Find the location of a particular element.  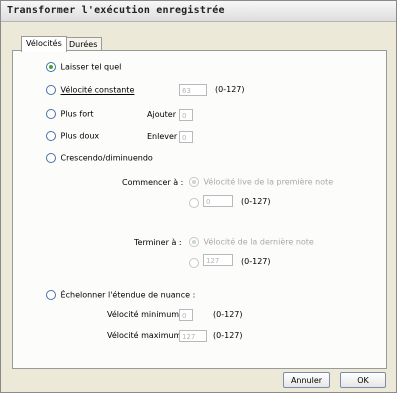

start-live-label: Vélocité live de la première note is located at coordinates (268, 182).